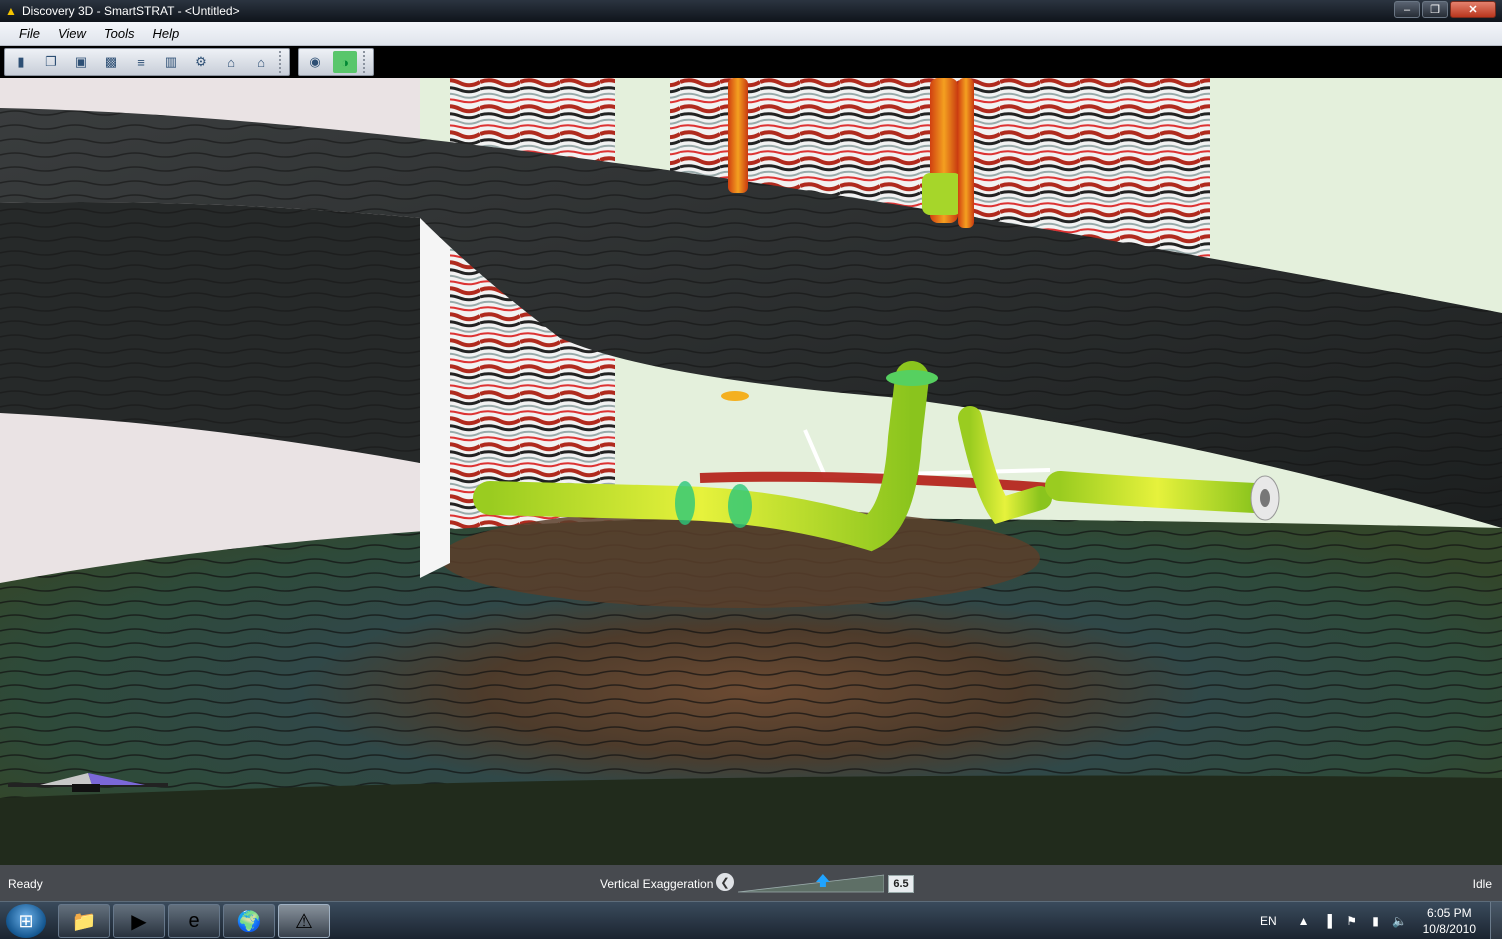 The width and height of the screenshot is (1502, 939). What do you see at coordinates (1449, 921) in the screenshot?
I see `clock: 6:05 PM 10/8/2010` at bounding box center [1449, 921].